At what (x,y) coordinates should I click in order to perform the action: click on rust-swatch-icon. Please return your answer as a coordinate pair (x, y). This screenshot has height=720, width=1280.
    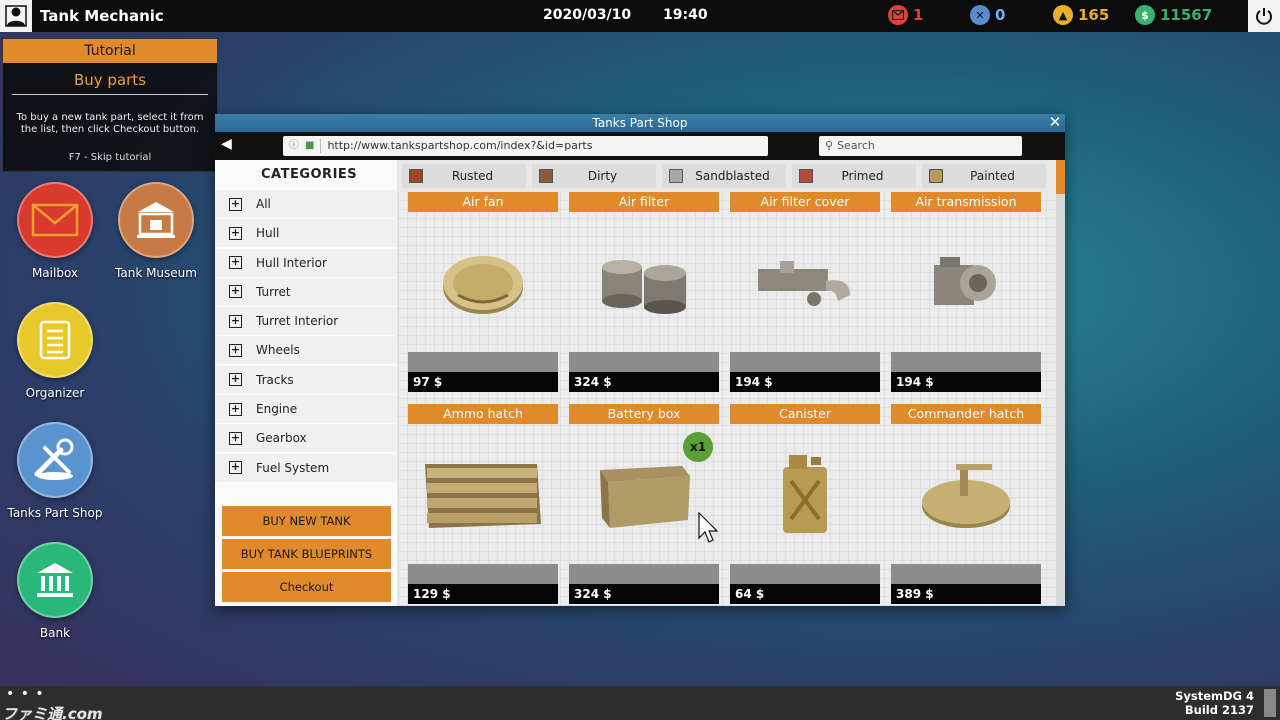
    Looking at the image, I should click on (416, 176).